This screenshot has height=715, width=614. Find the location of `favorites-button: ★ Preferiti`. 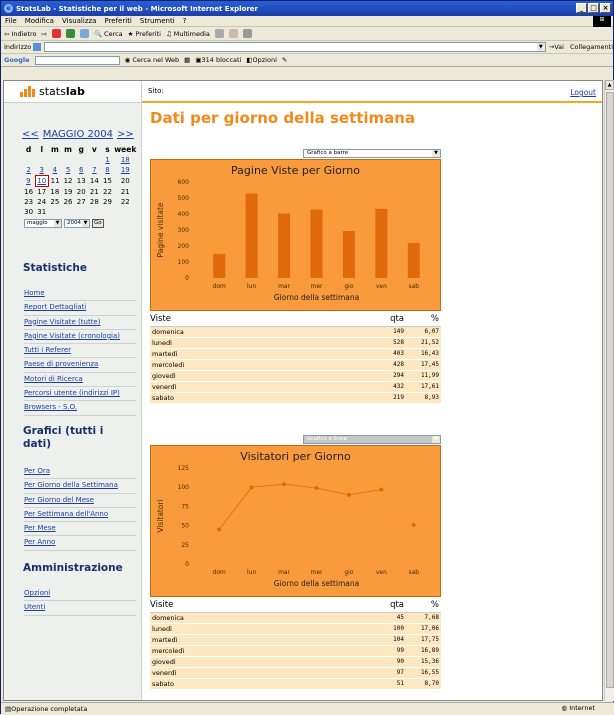

favorites-button: ★ Preferiti is located at coordinates (144, 34).